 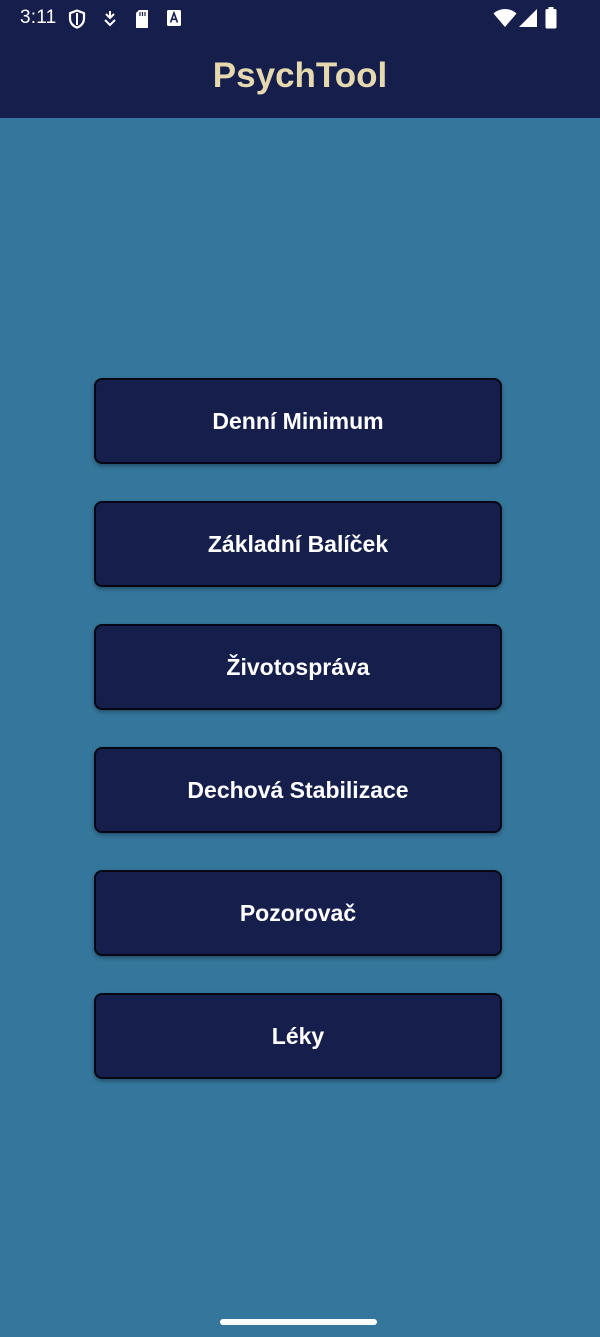 What do you see at coordinates (142, 19) in the screenshot?
I see `sd-card-icon` at bounding box center [142, 19].